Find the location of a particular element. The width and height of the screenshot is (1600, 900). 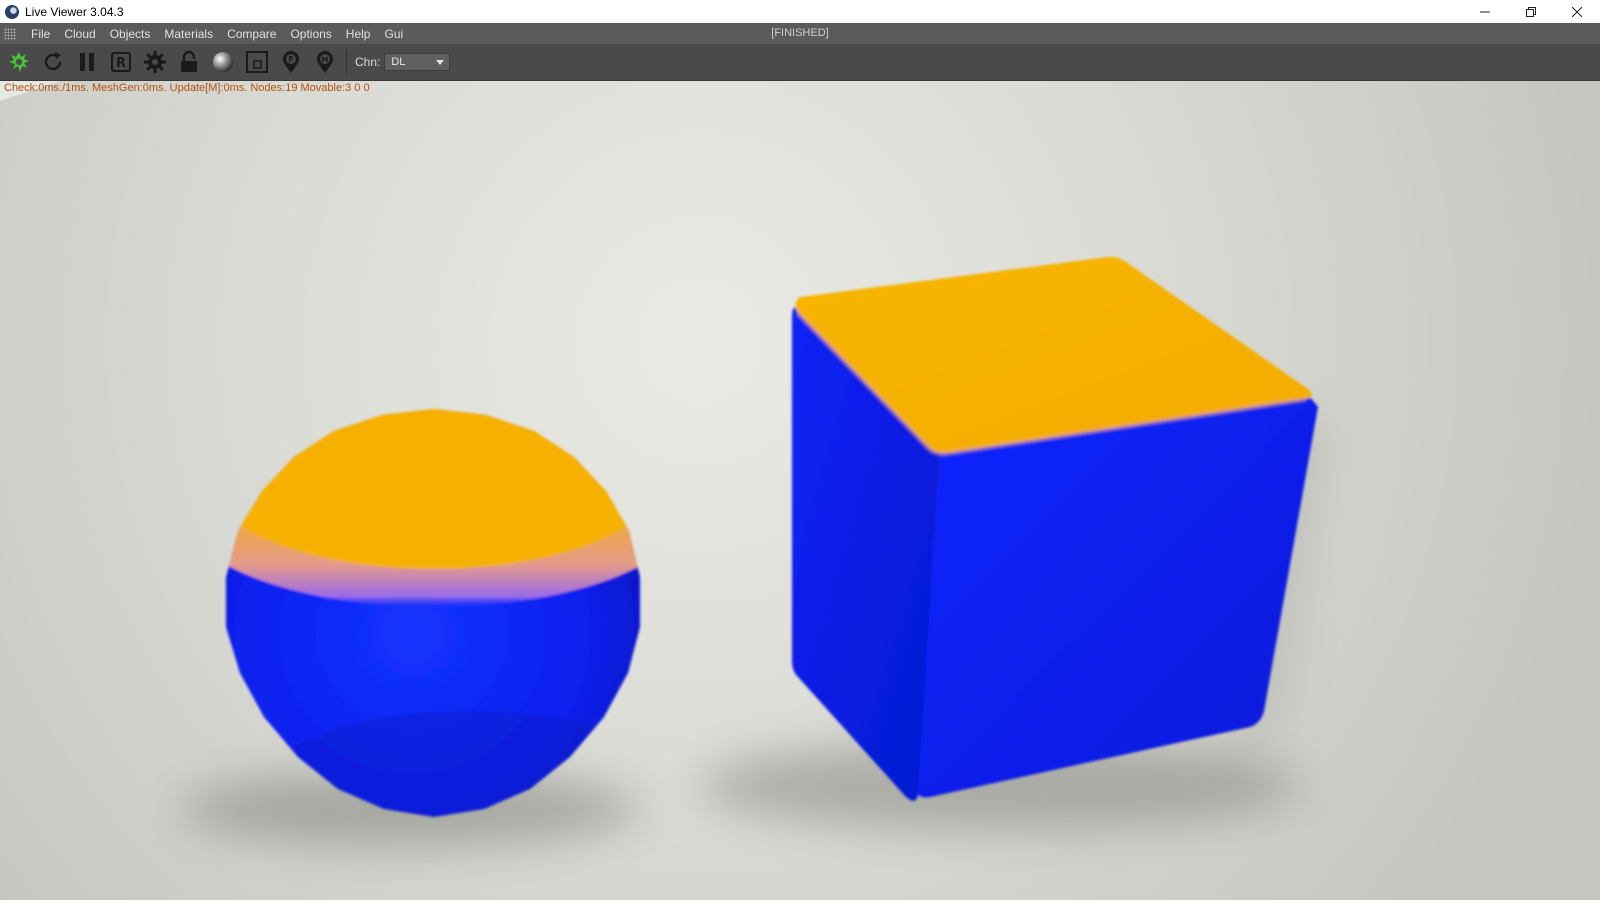

material-sphere-icon is located at coordinates (223, 62).